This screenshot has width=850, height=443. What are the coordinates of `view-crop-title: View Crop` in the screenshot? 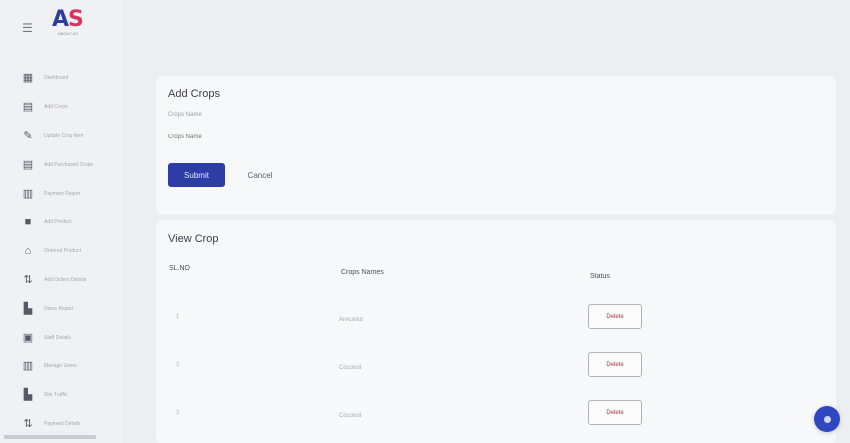 It's located at (193, 239).